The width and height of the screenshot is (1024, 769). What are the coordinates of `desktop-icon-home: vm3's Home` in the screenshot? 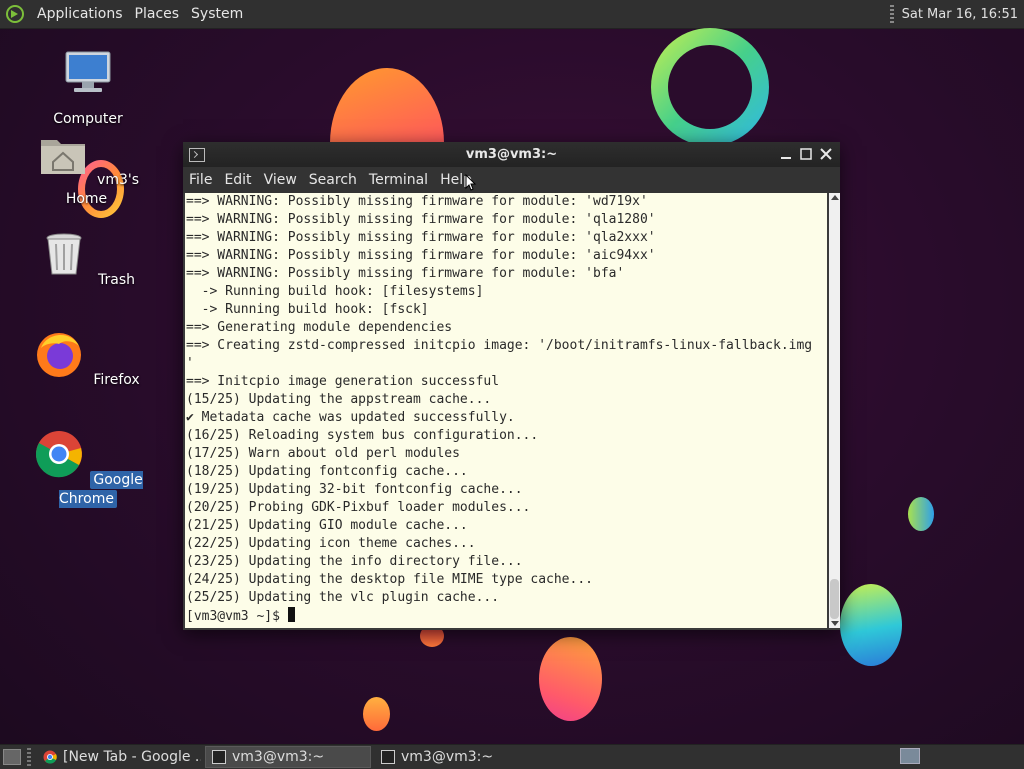 It's located at (88, 167).